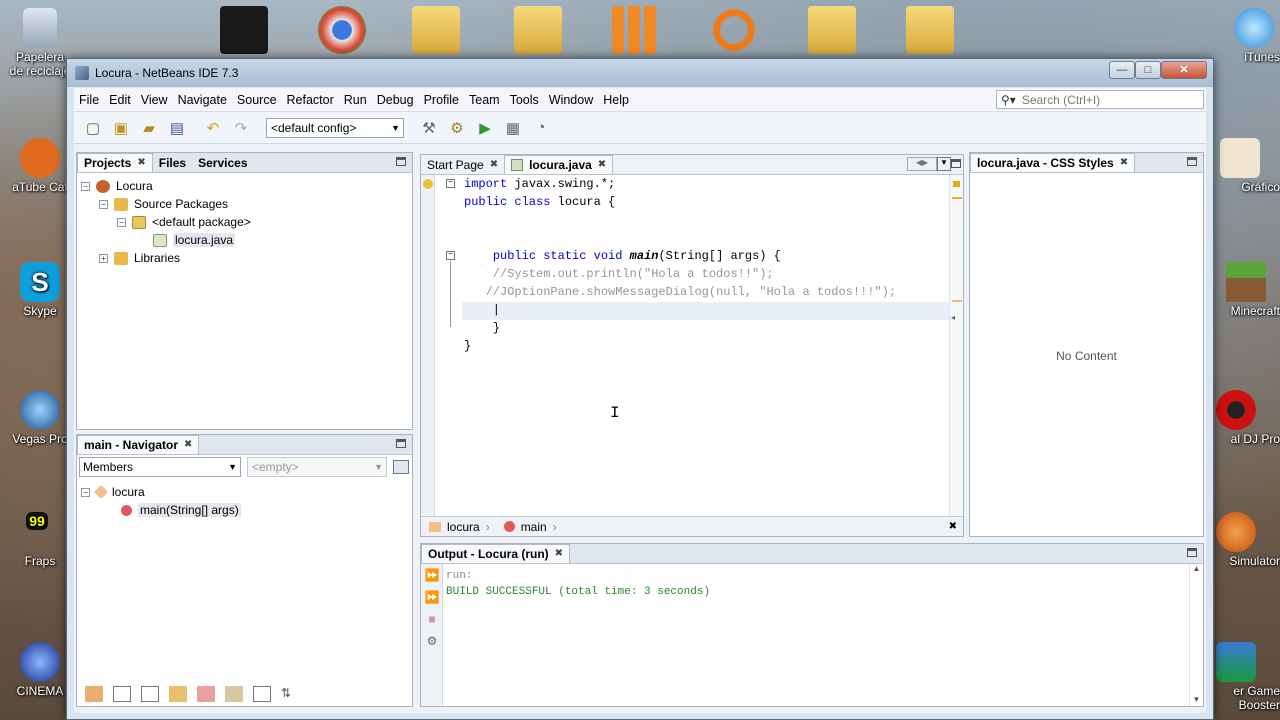  What do you see at coordinates (94, 694) in the screenshot?
I see `filter-icon` at bounding box center [94, 694].